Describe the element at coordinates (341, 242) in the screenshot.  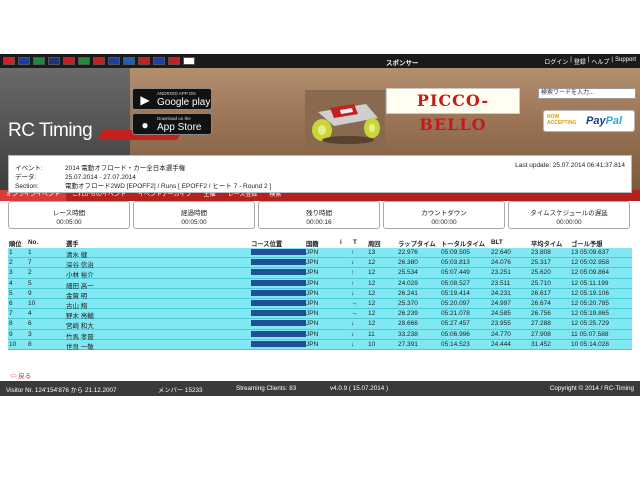
I see `column-header: i` at that location.